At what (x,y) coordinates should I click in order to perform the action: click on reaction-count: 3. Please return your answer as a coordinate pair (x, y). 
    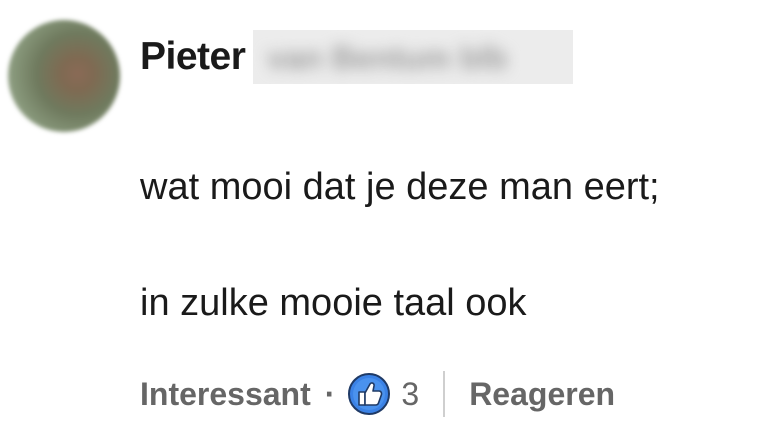
    Looking at the image, I should click on (410, 394).